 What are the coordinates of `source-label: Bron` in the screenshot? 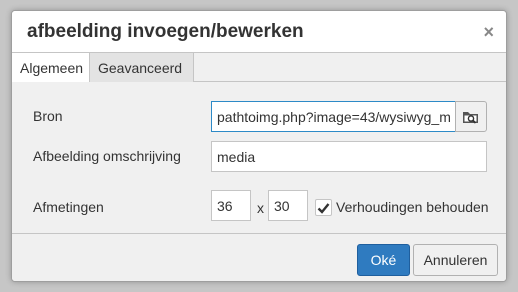 It's located at (48, 116).